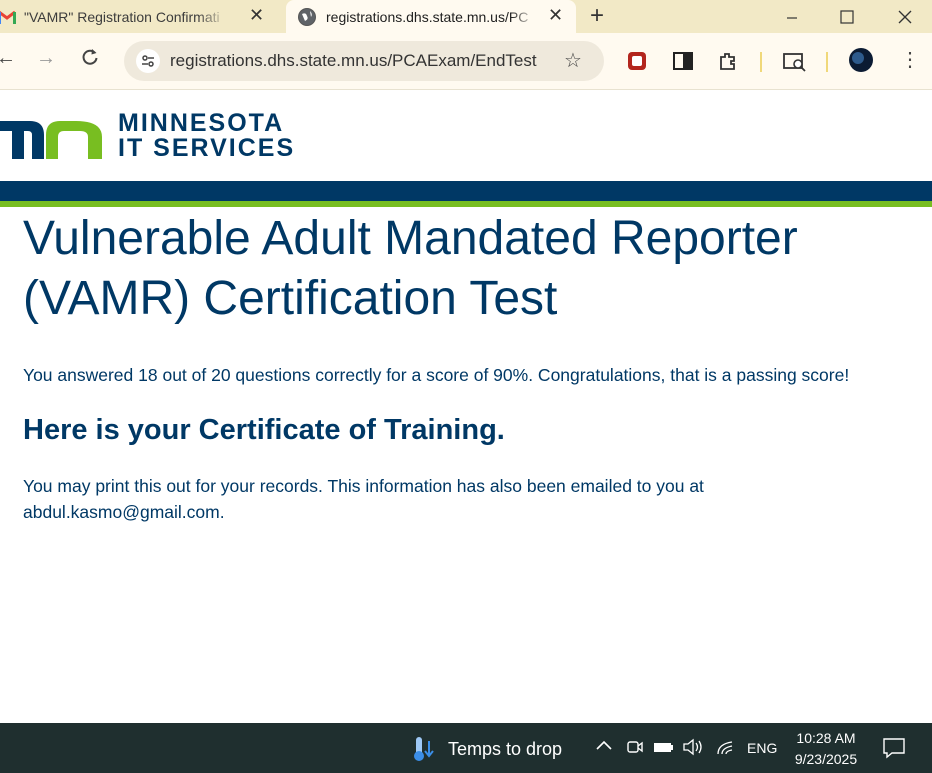  Describe the element at coordinates (635, 749) in the screenshot. I see `camera-icon` at that location.